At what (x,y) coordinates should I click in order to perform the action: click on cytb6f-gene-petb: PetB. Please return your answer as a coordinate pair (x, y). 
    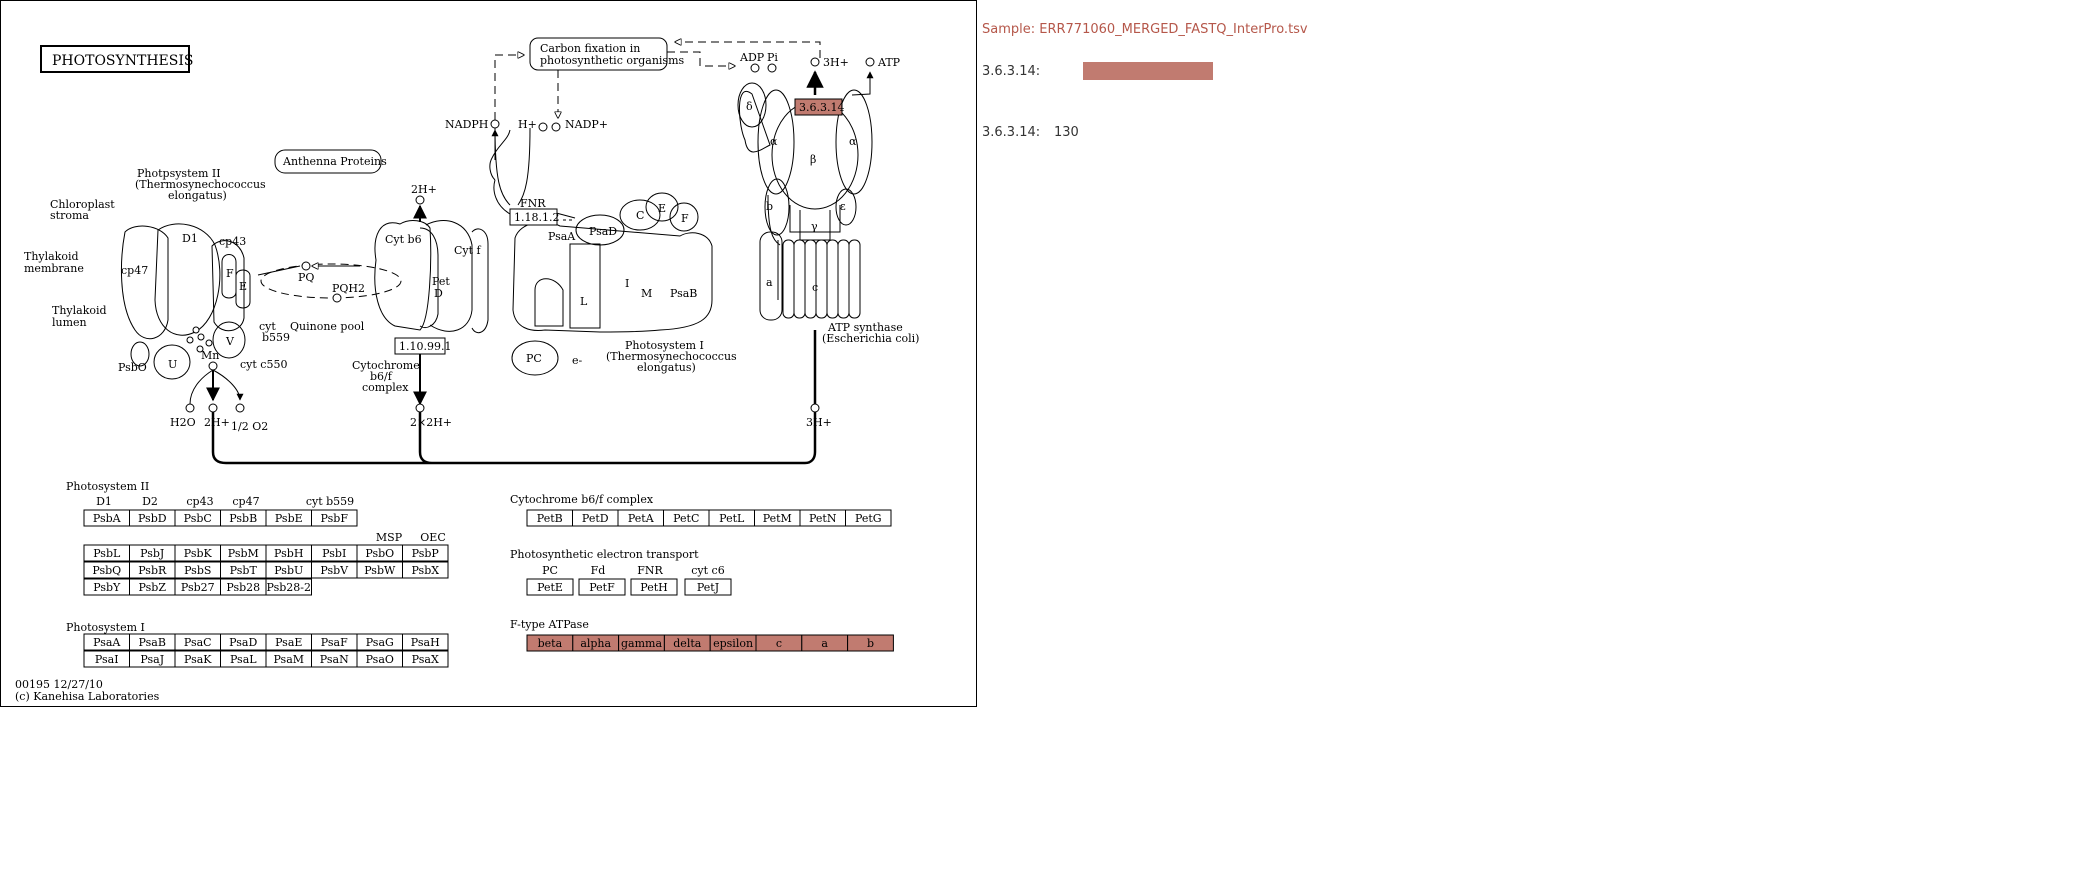
    Looking at the image, I should click on (550, 518).